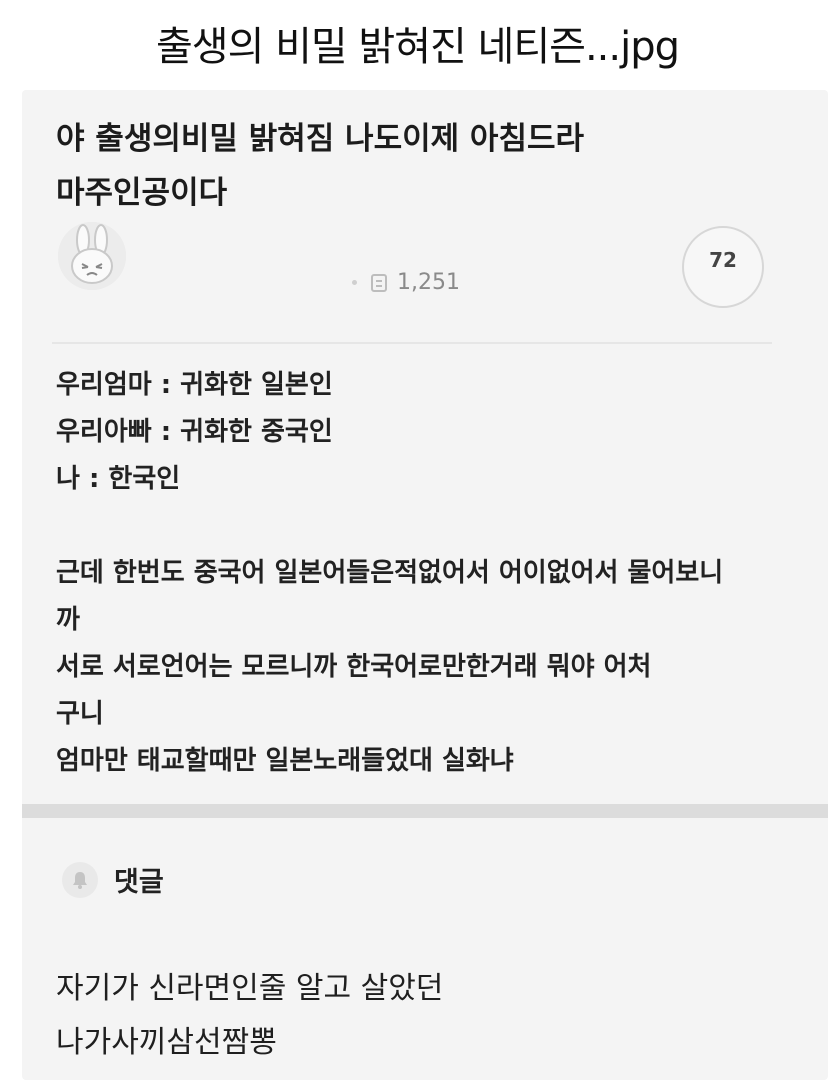  I want to click on post-title: 야 출생의비밀 밝혀짐 나도이제 아침드라 마주인공이다, so click(416, 166).